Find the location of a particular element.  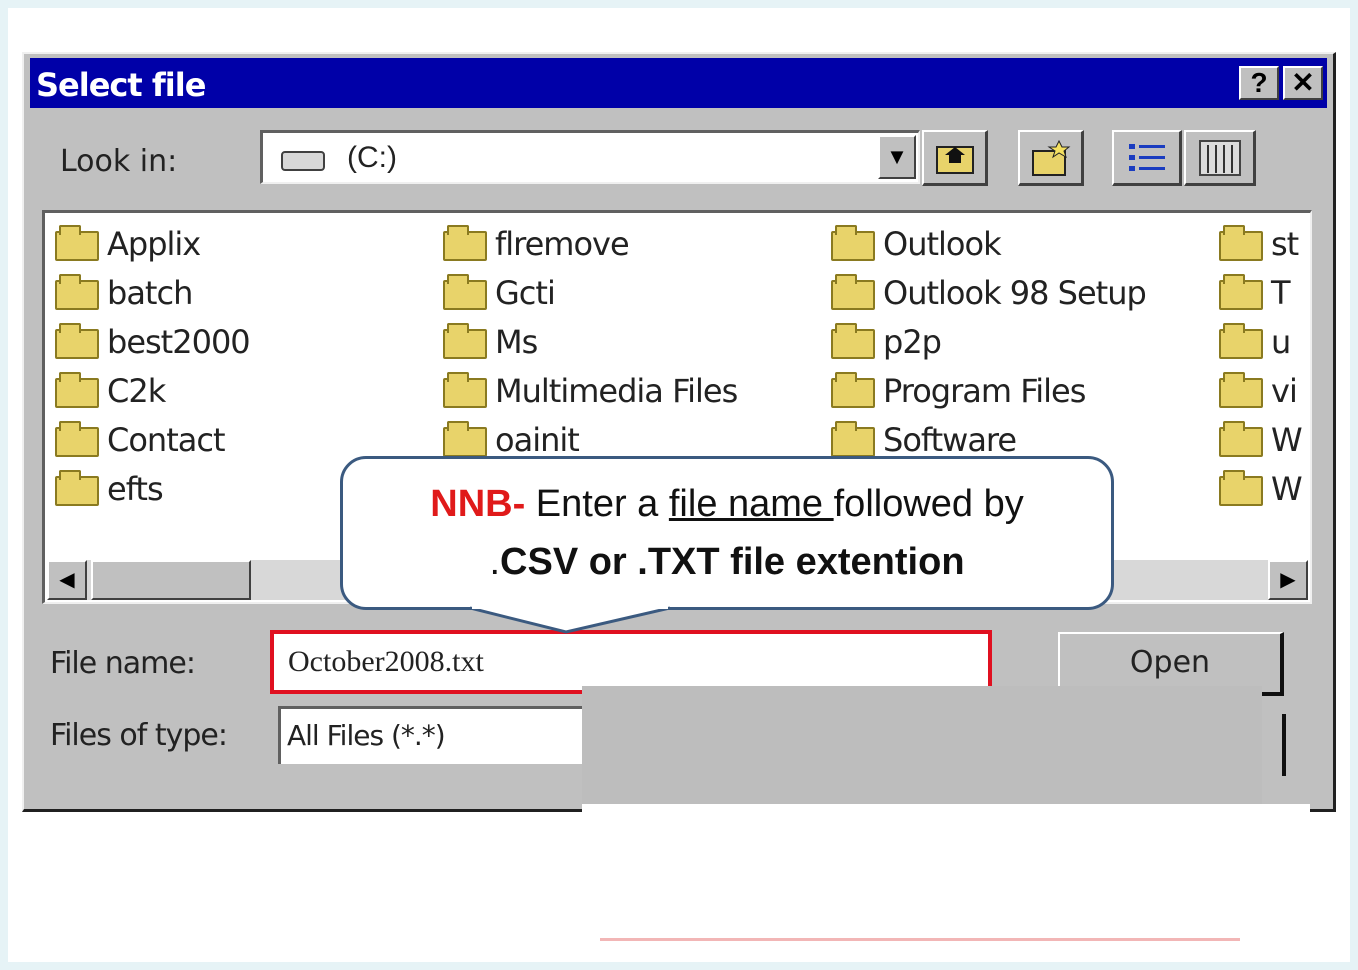

folder-label: Applix is located at coordinates (154, 244).